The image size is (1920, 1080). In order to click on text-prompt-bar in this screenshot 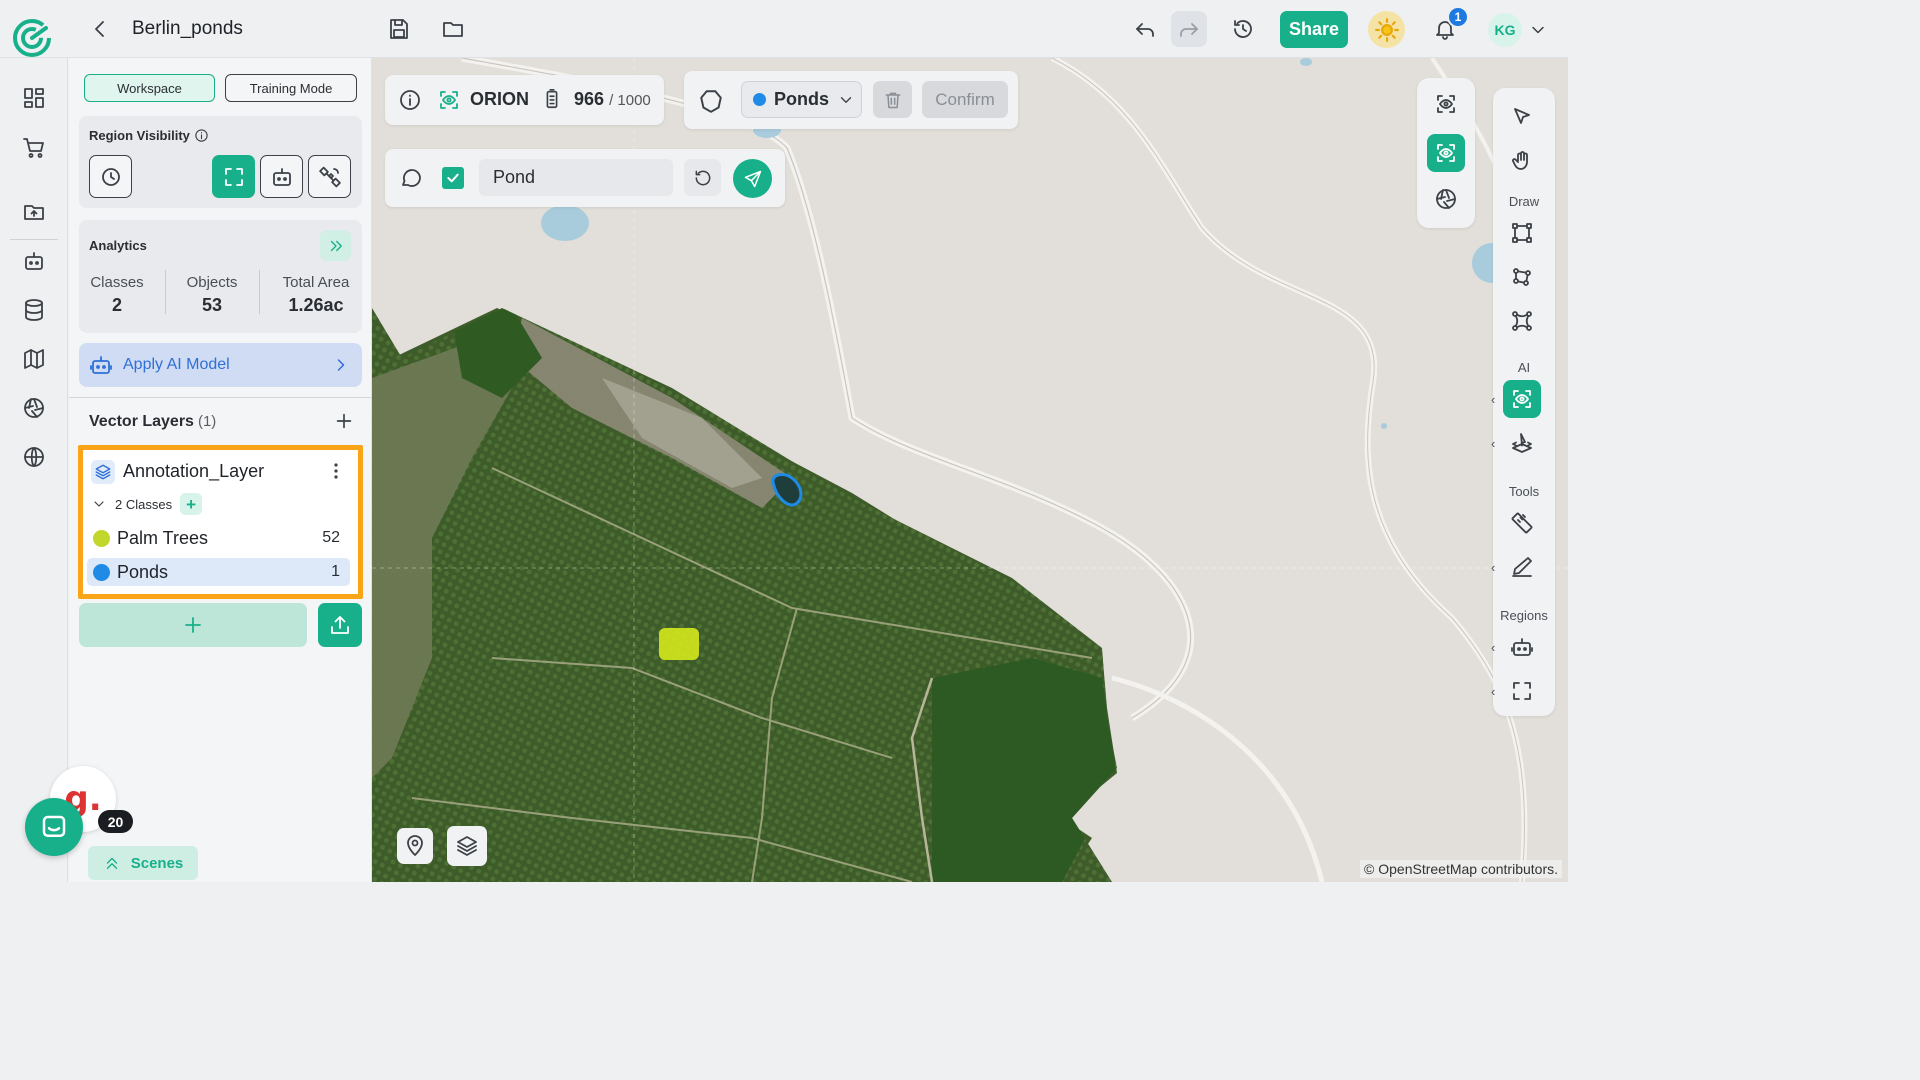, I will do `click(585, 178)`.